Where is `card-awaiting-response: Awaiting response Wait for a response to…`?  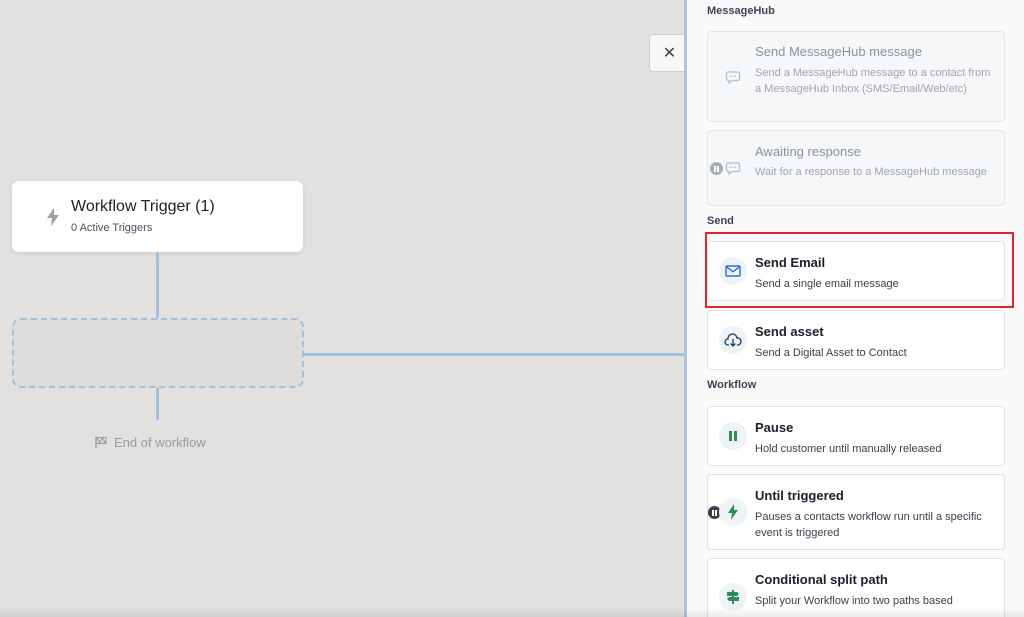
card-awaiting-response: Awaiting response Wait for a response to… is located at coordinates (856, 168).